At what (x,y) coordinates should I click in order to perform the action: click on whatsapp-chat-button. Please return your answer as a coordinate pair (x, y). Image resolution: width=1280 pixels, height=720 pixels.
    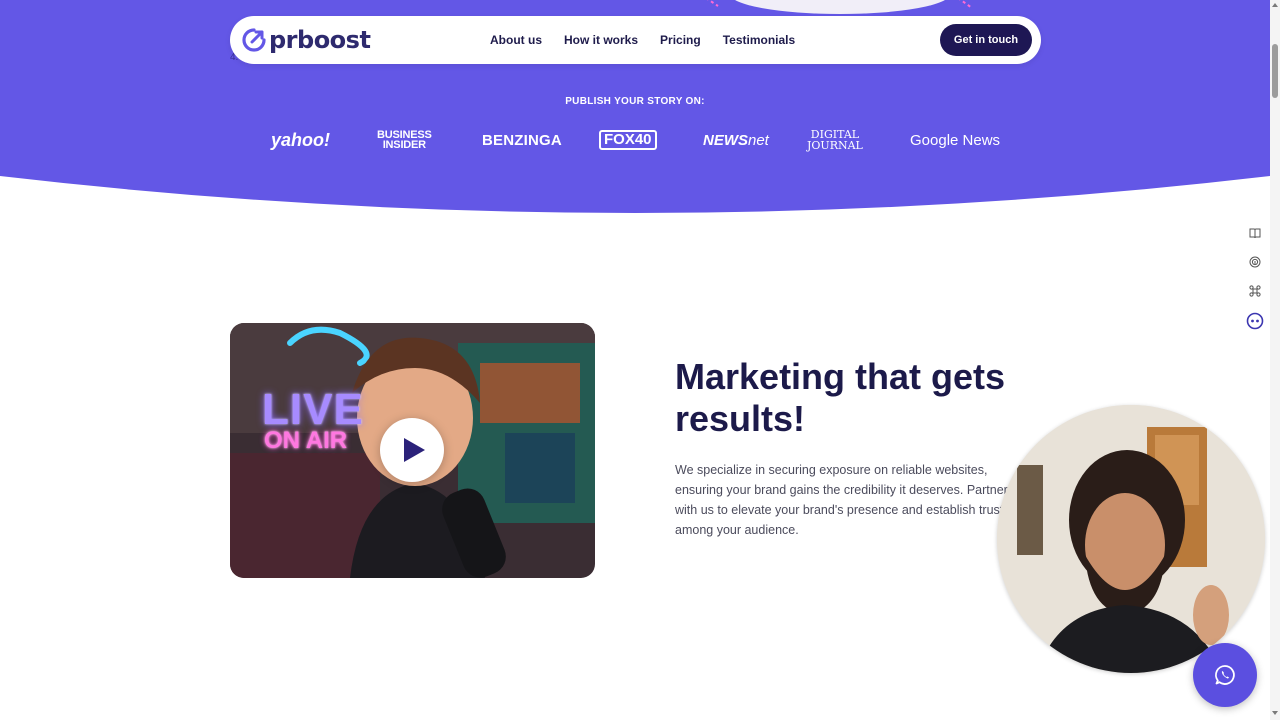
    Looking at the image, I should click on (1225, 675).